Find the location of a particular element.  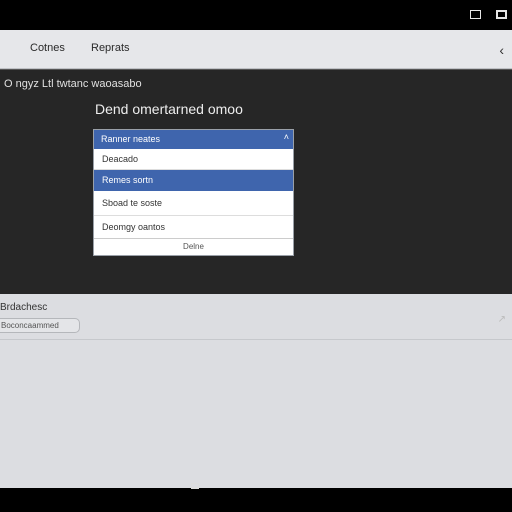

minimize-icon is located at coordinates (475, 14).